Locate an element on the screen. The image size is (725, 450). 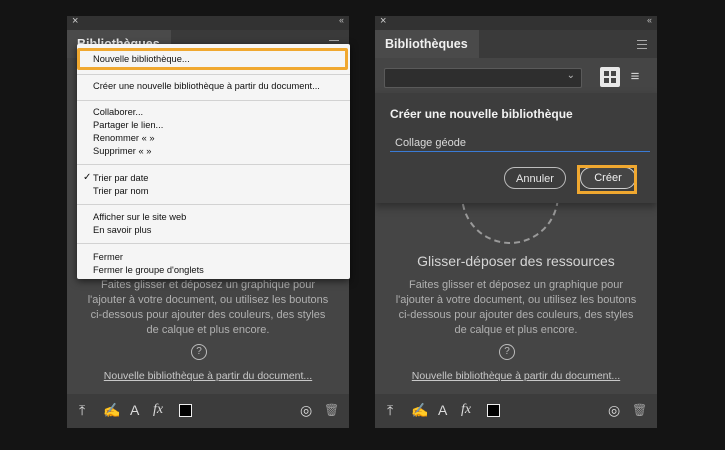
tab-libraries: Bibliothèques is located at coordinates (427, 44).